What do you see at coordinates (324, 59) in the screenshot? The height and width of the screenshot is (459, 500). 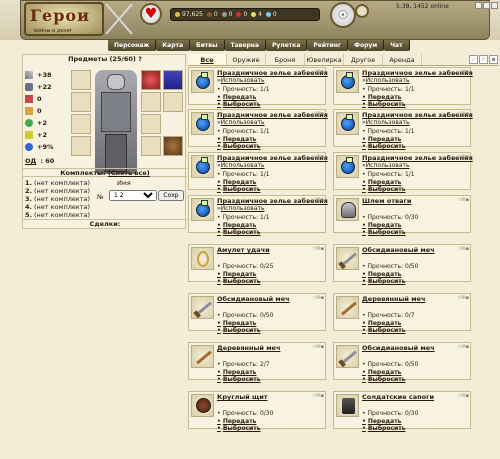 I see `tab-jewelry: Ювелирка` at bounding box center [324, 59].